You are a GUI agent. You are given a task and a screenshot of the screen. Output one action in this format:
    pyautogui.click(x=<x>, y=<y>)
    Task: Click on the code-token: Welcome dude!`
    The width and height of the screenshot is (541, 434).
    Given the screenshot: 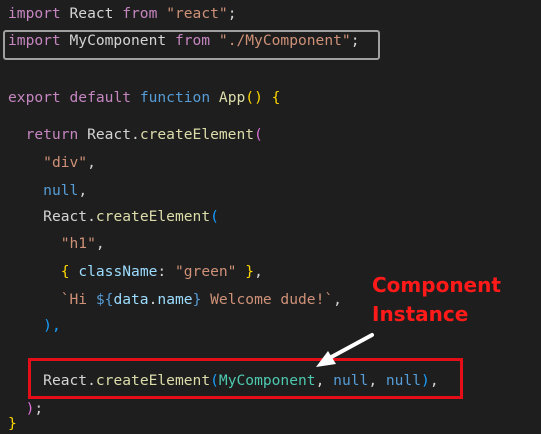 What is the action you would take?
    pyautogui.click(x=267, y=299)
    